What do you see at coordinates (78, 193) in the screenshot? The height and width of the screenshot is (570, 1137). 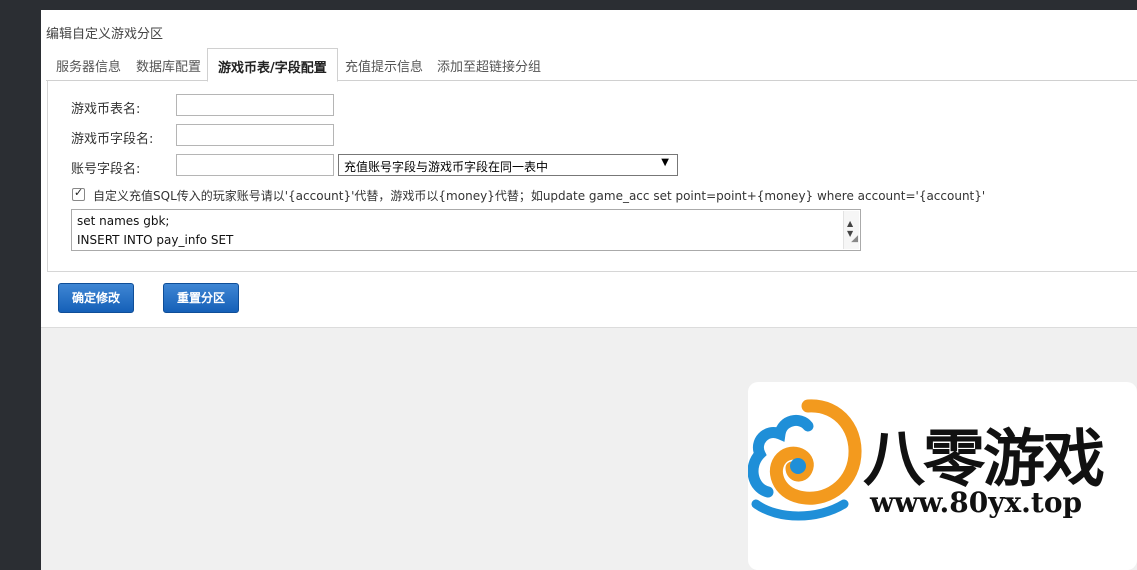 I see `custom-sql-checkbox` at bounding box center [78, 193].